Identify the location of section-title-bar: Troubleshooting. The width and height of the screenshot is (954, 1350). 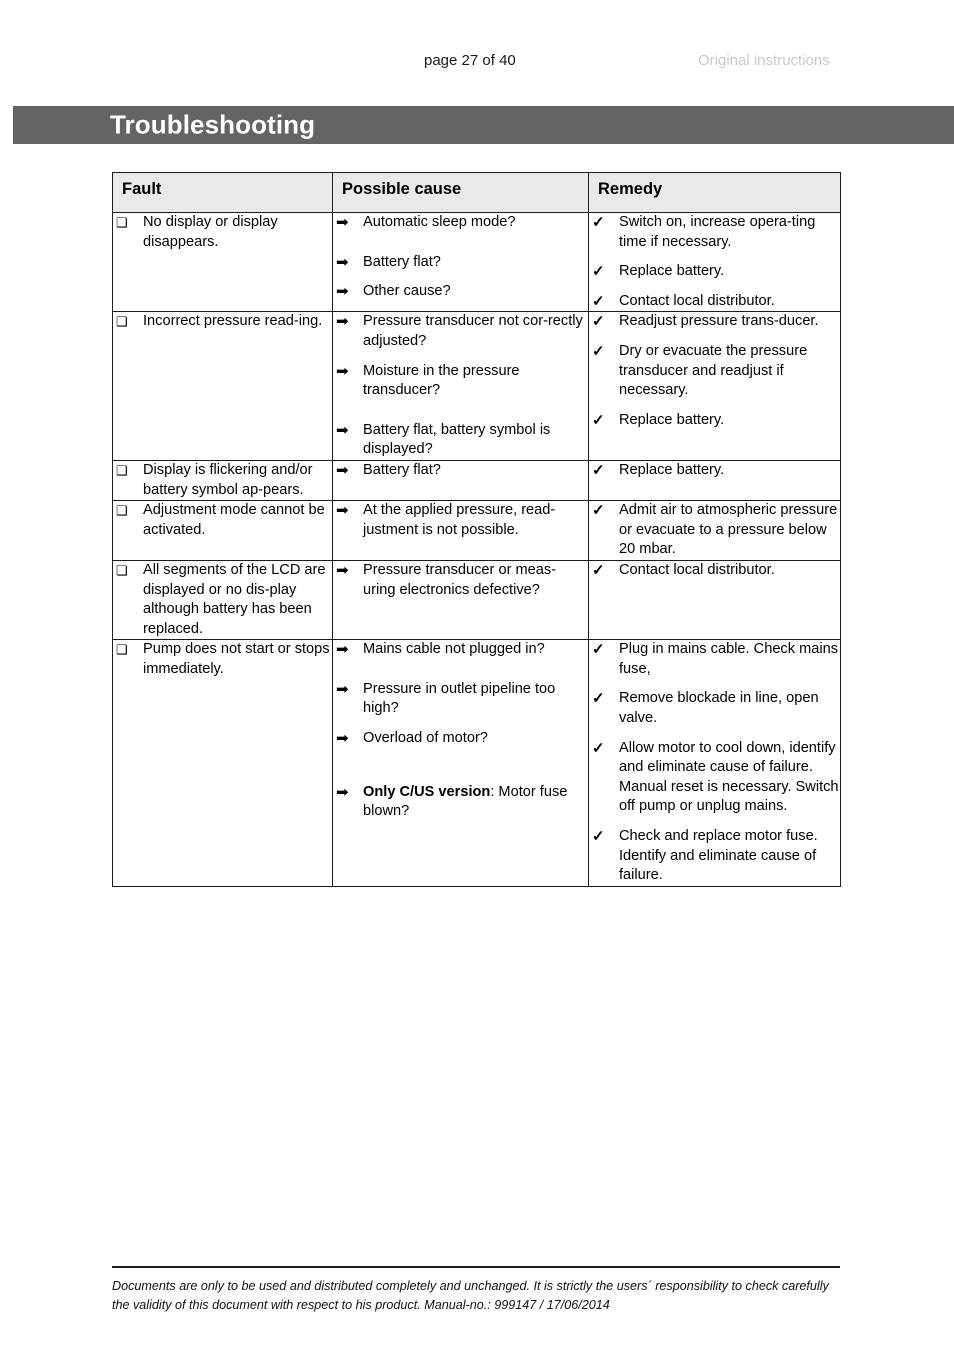
(483, 125).